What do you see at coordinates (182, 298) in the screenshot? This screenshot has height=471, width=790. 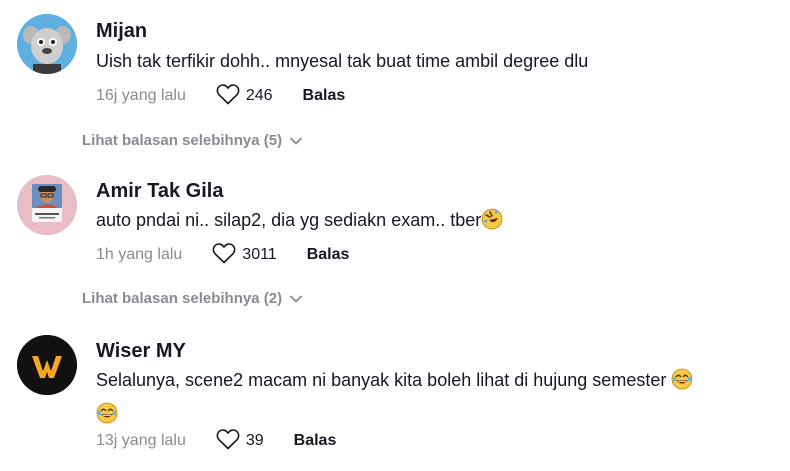 I see `more-replies-label: Lihat balasan selebihnya (2)` at bounding box center [182, 298].